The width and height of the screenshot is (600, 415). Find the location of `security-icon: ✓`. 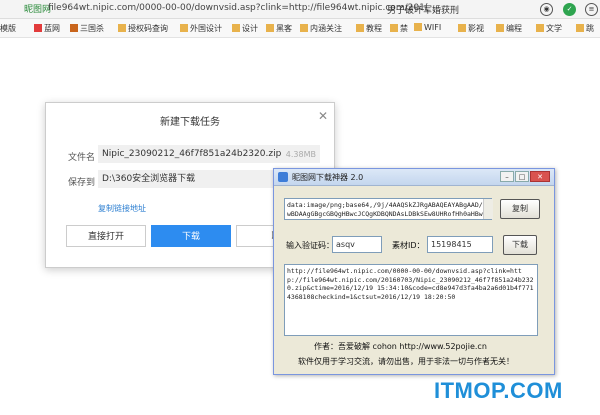

security-icon: ✓ is located at coordinates (569, 9).